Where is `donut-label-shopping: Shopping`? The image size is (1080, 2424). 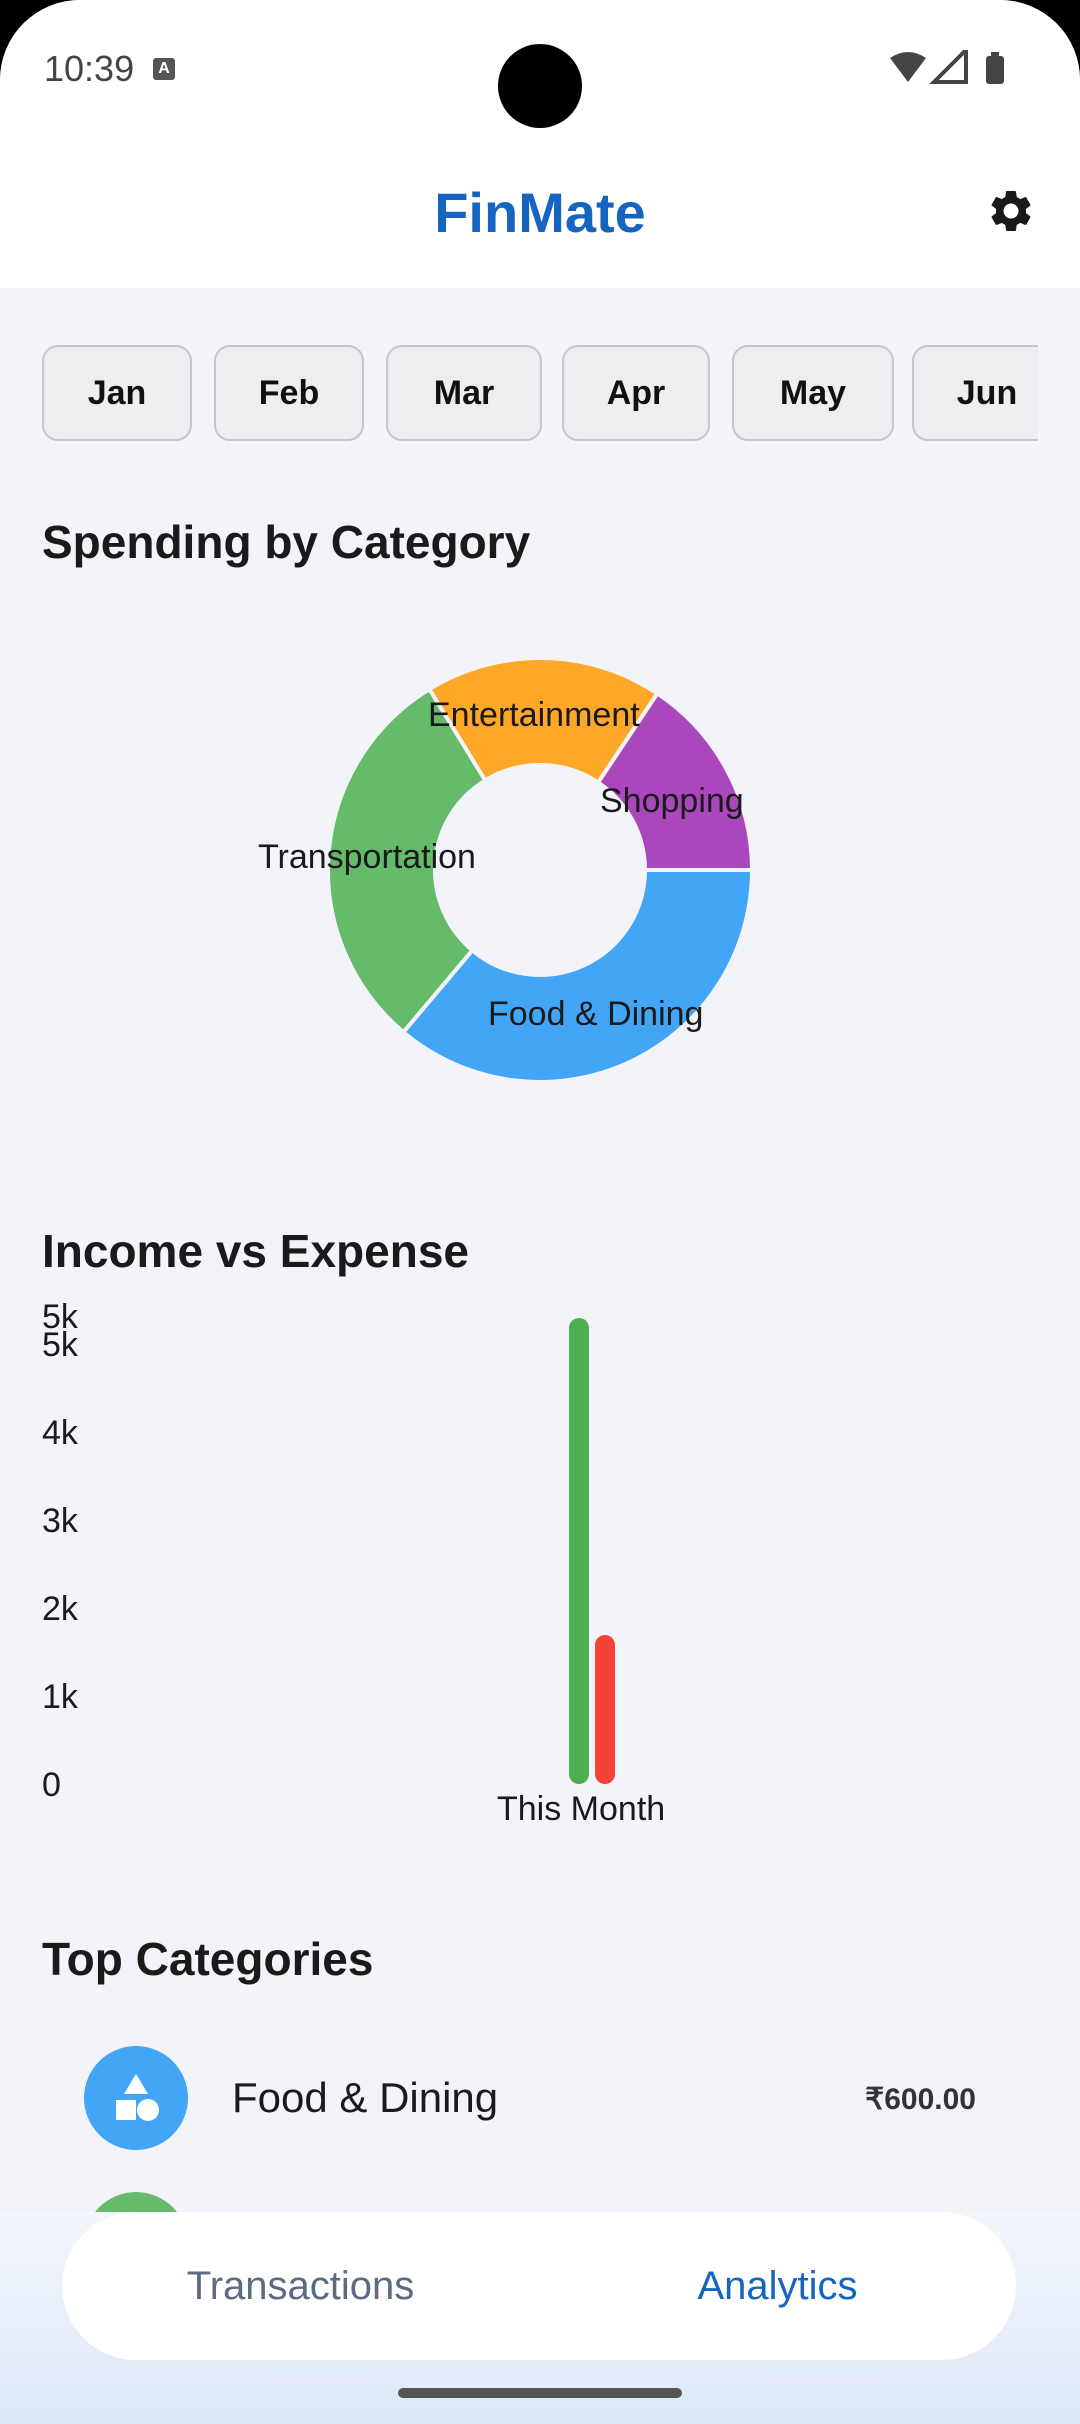 donut-label-shopping: Shopping is located at coordinates (672, 801).